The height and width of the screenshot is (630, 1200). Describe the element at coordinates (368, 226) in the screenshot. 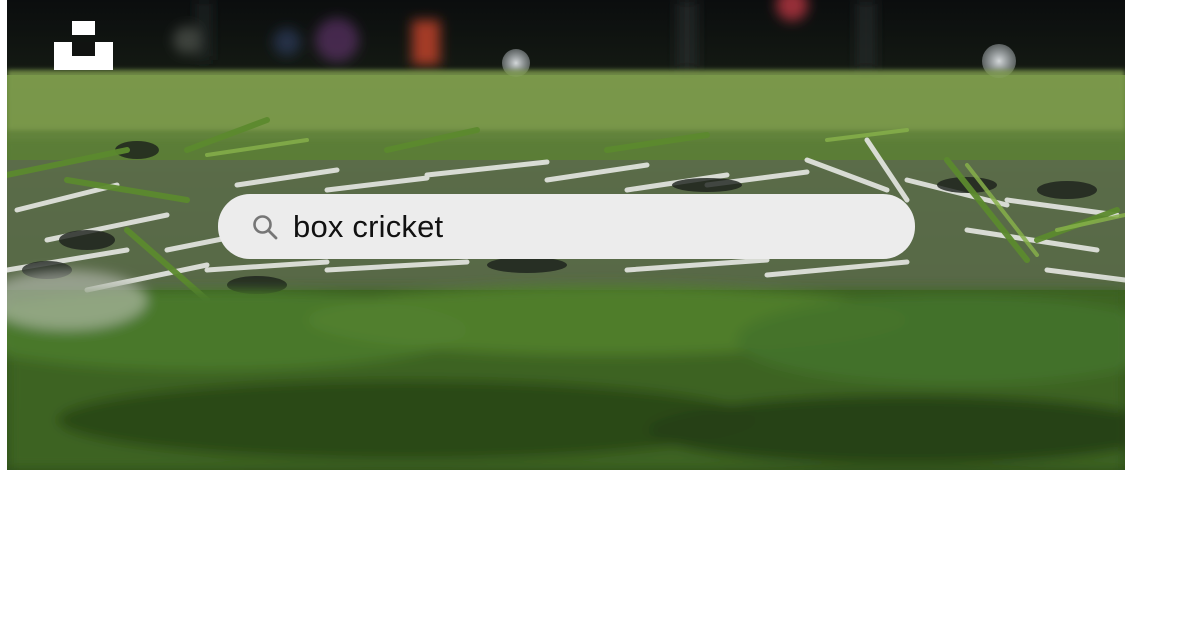

I see `search-input: box cricket` at that location.